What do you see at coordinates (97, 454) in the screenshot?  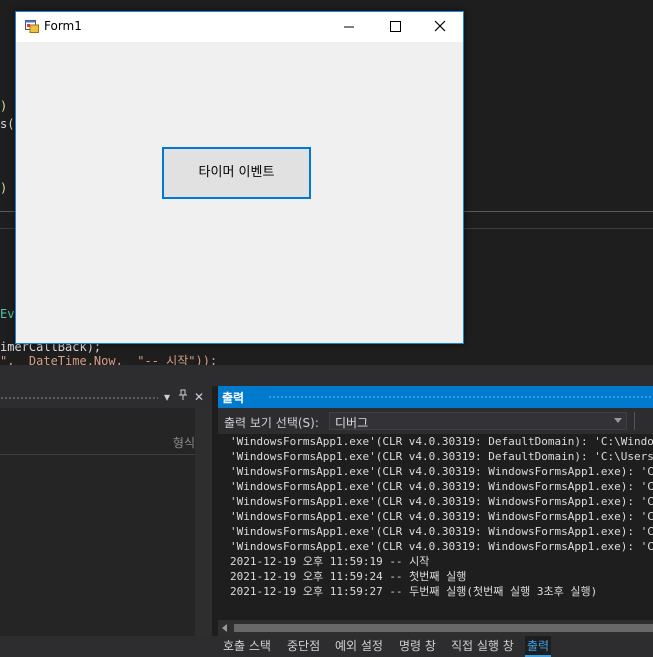 I see `header-divider` at bounding box center [97, 454].